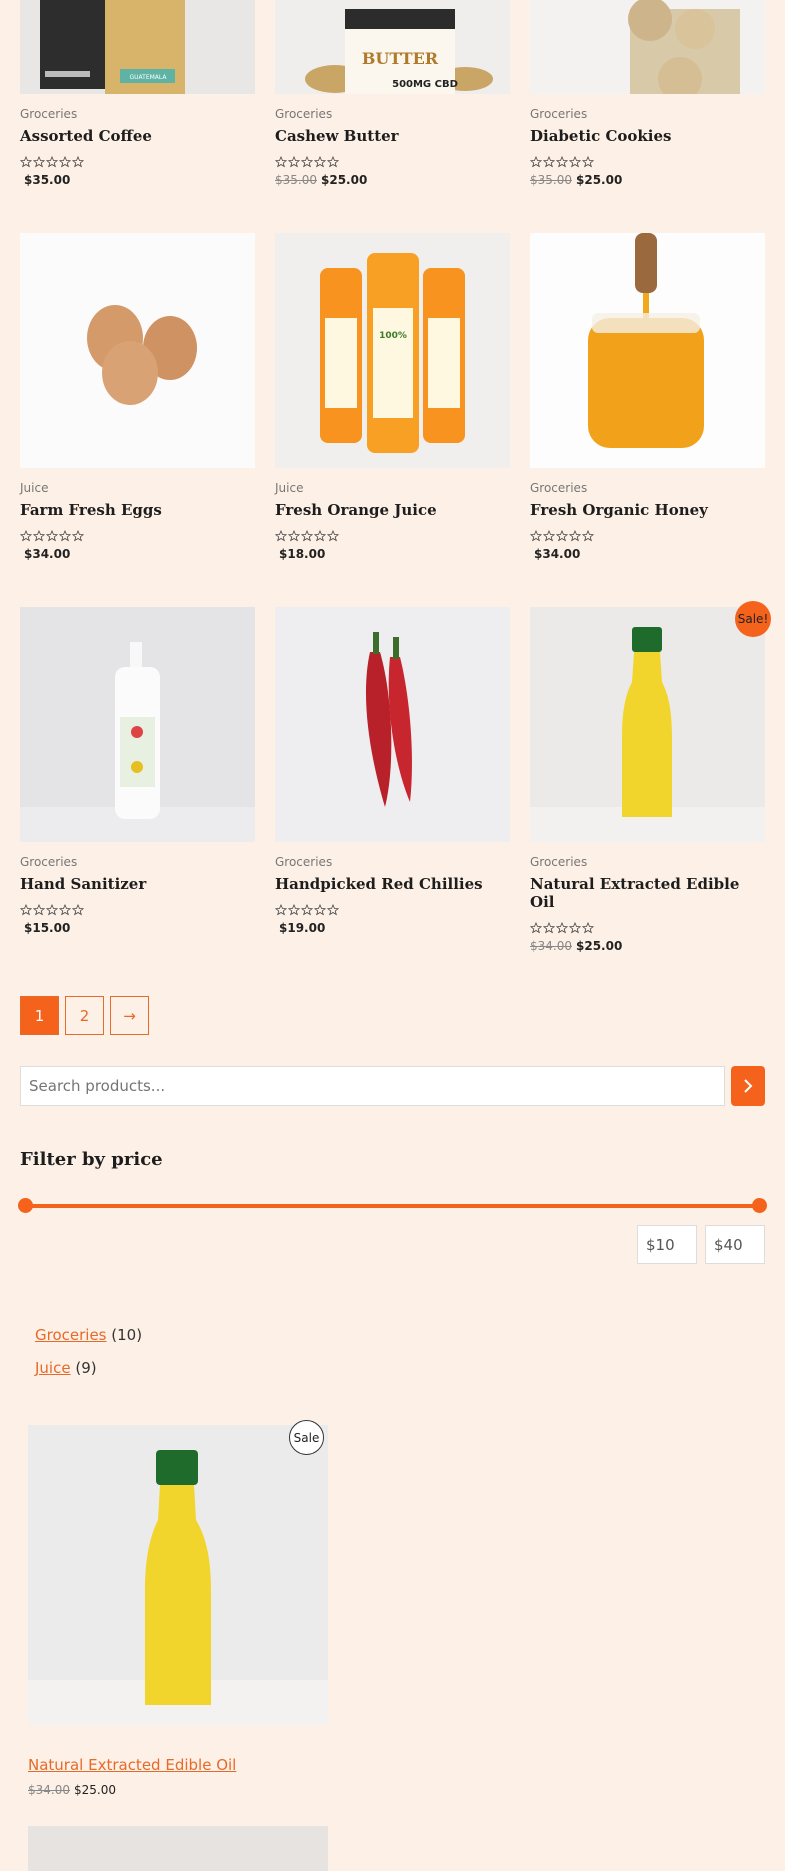 The height and width of the screenshot is (1871, 785). Describe the element at coordinates (647, 724) in the screenshot. I see `product-image-natural-extracted-edible-oil` at that location.